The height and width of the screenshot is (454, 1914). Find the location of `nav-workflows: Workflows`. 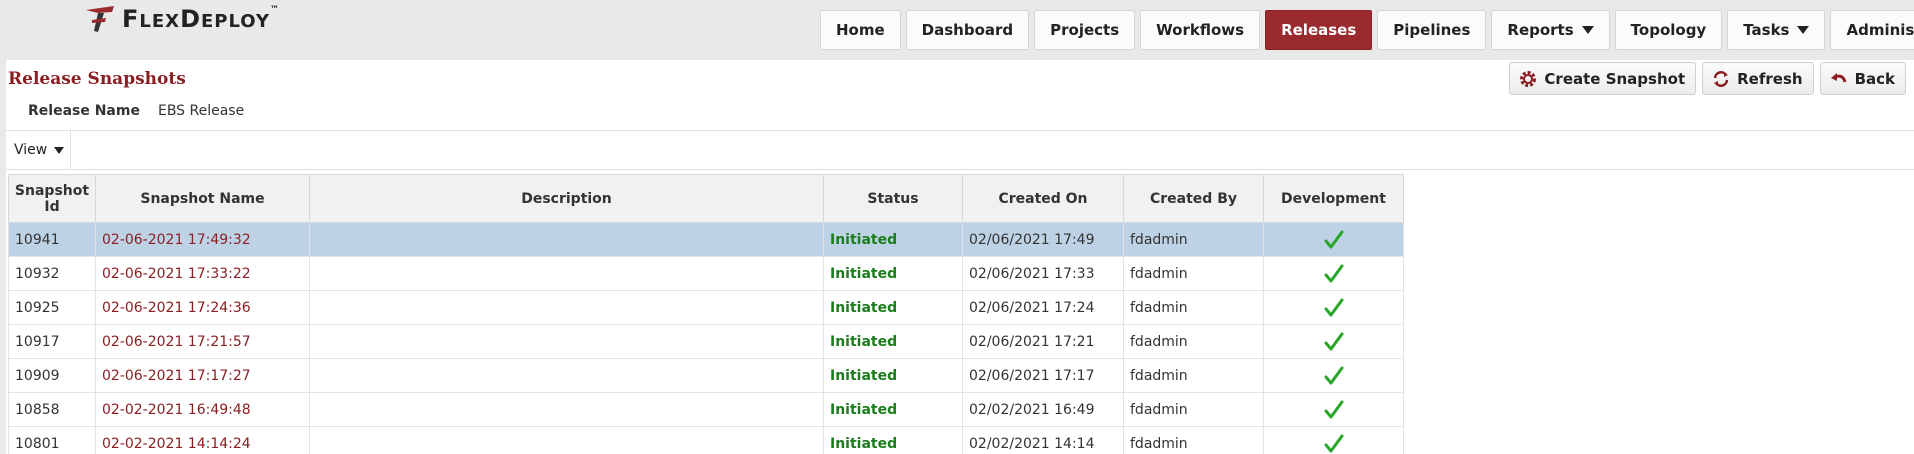

nav-workflows: Workflows is located at coordinates (1200, 30).